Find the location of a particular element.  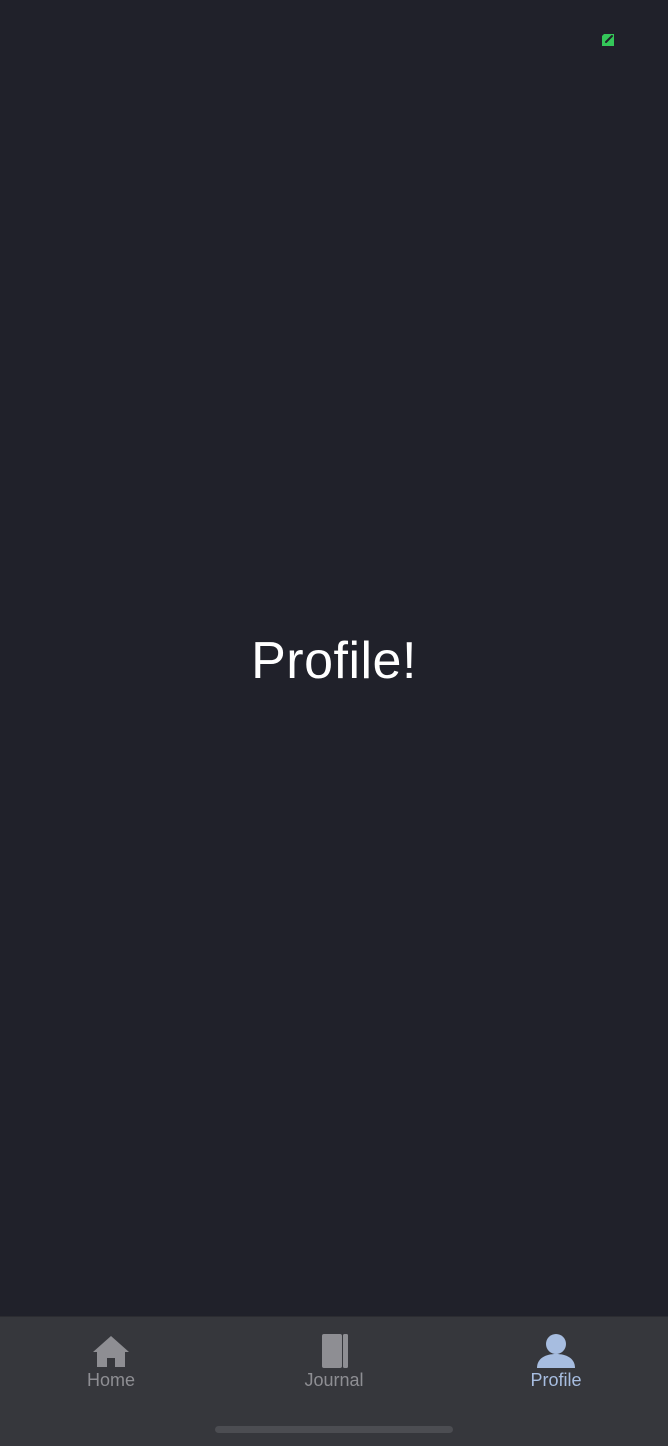

tab-home: Home is located at coordinates (111, 1363).